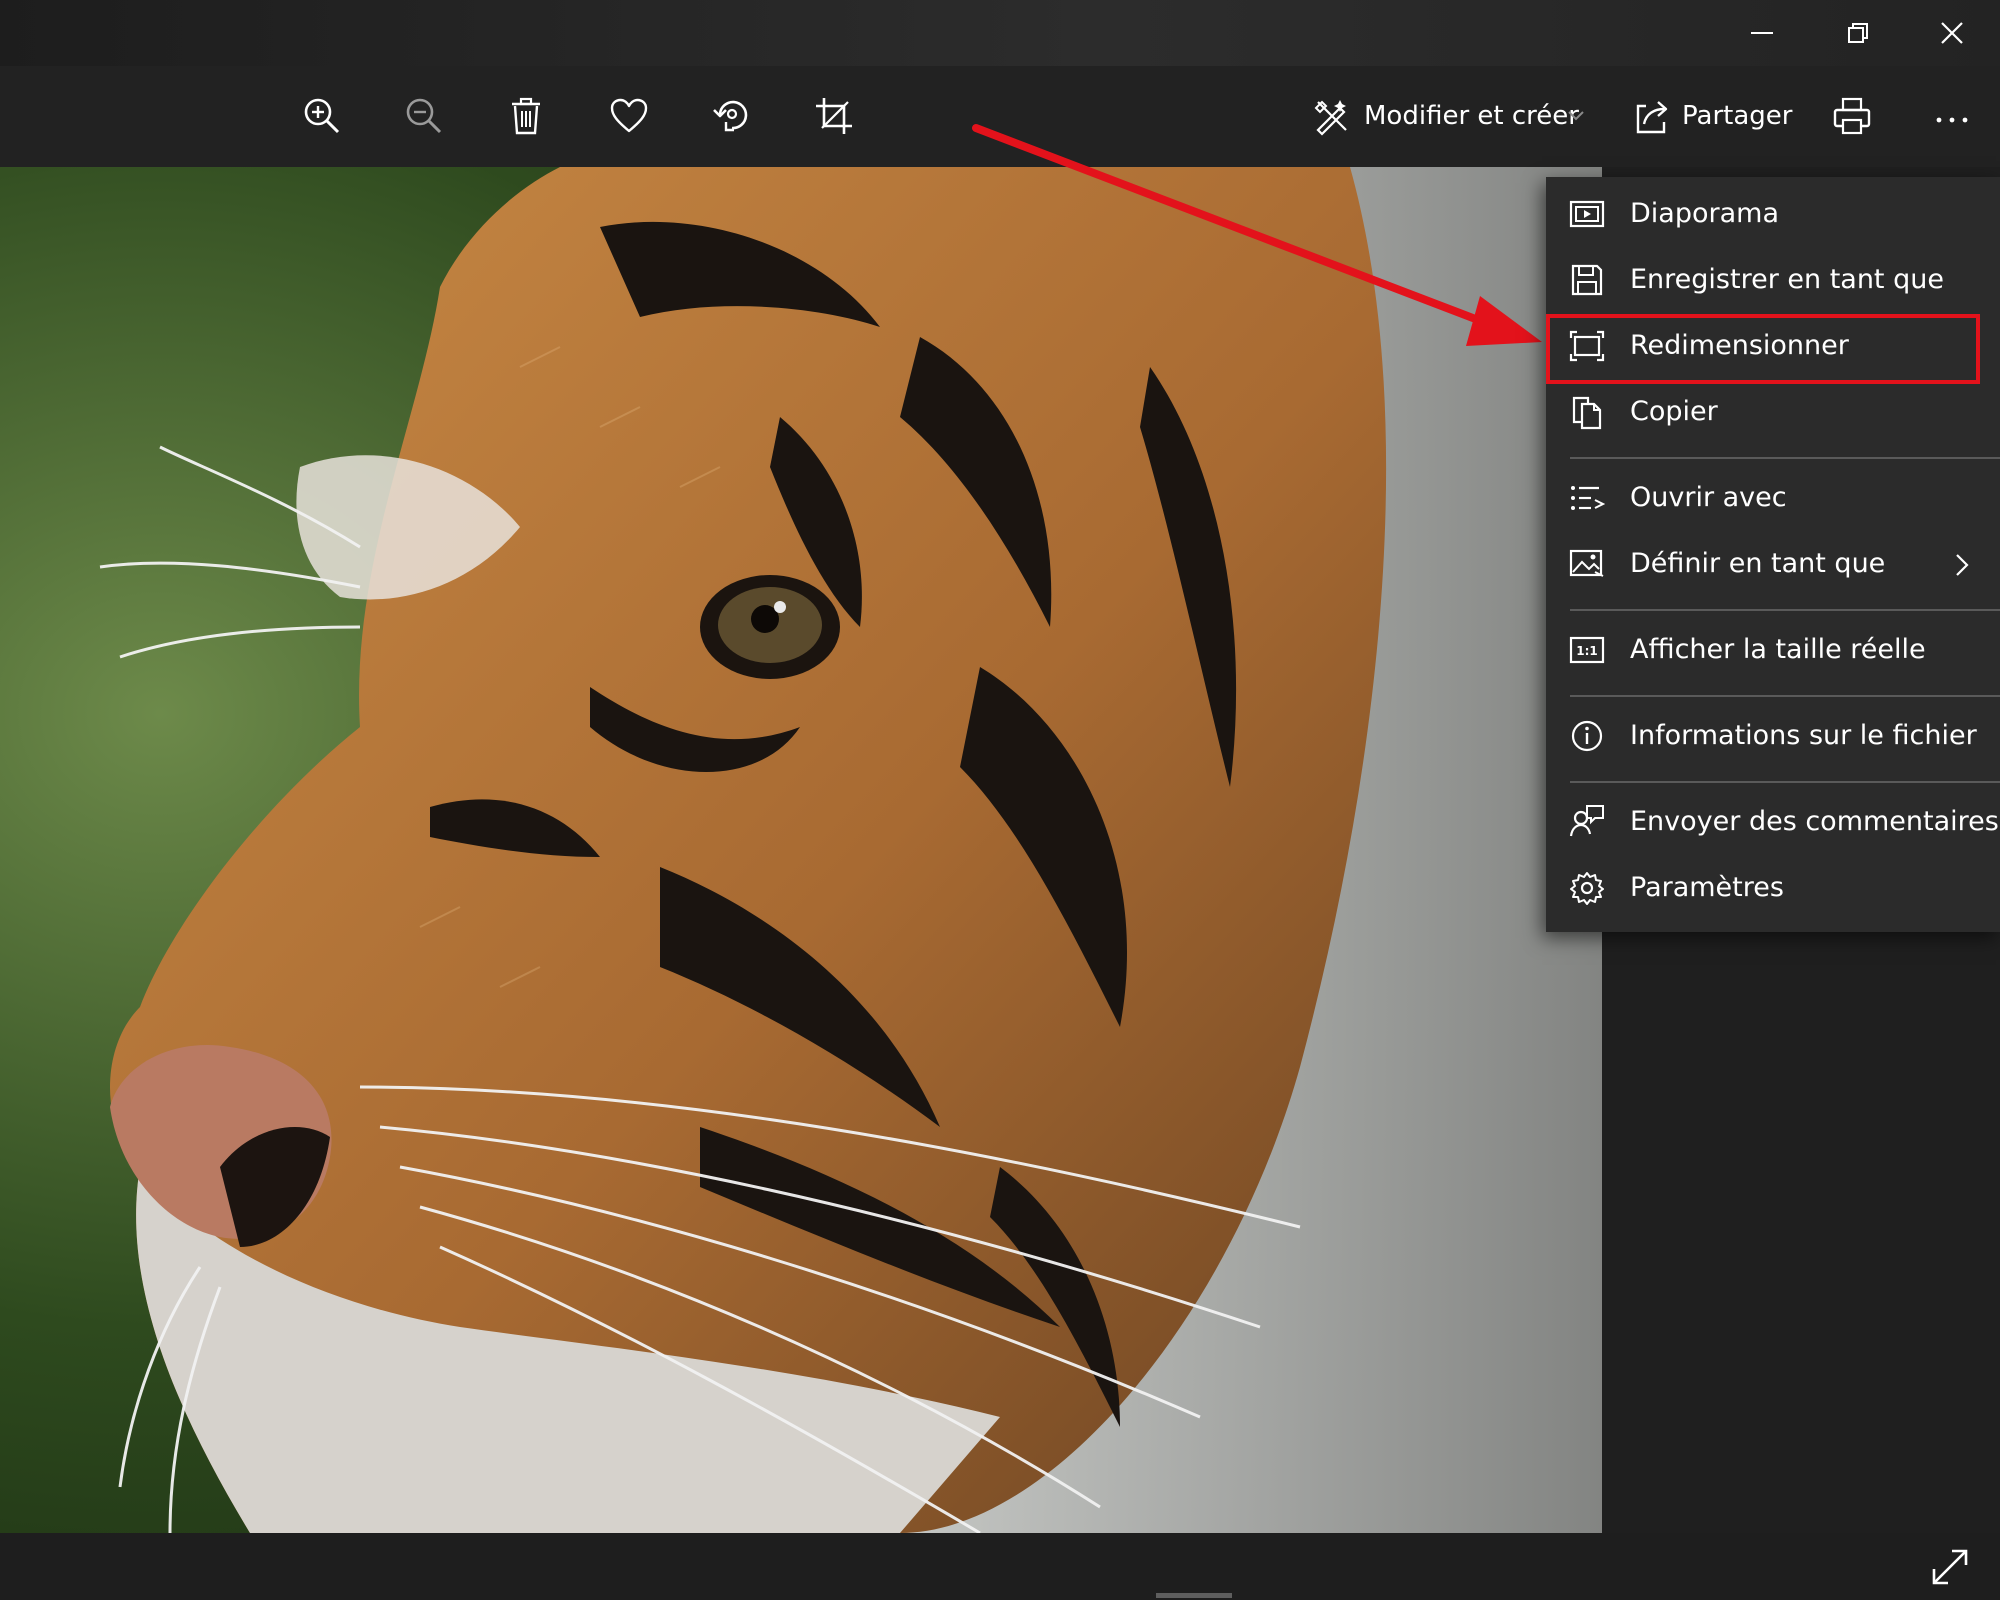  I want to click on zoom-in-button, so click(322, 116).